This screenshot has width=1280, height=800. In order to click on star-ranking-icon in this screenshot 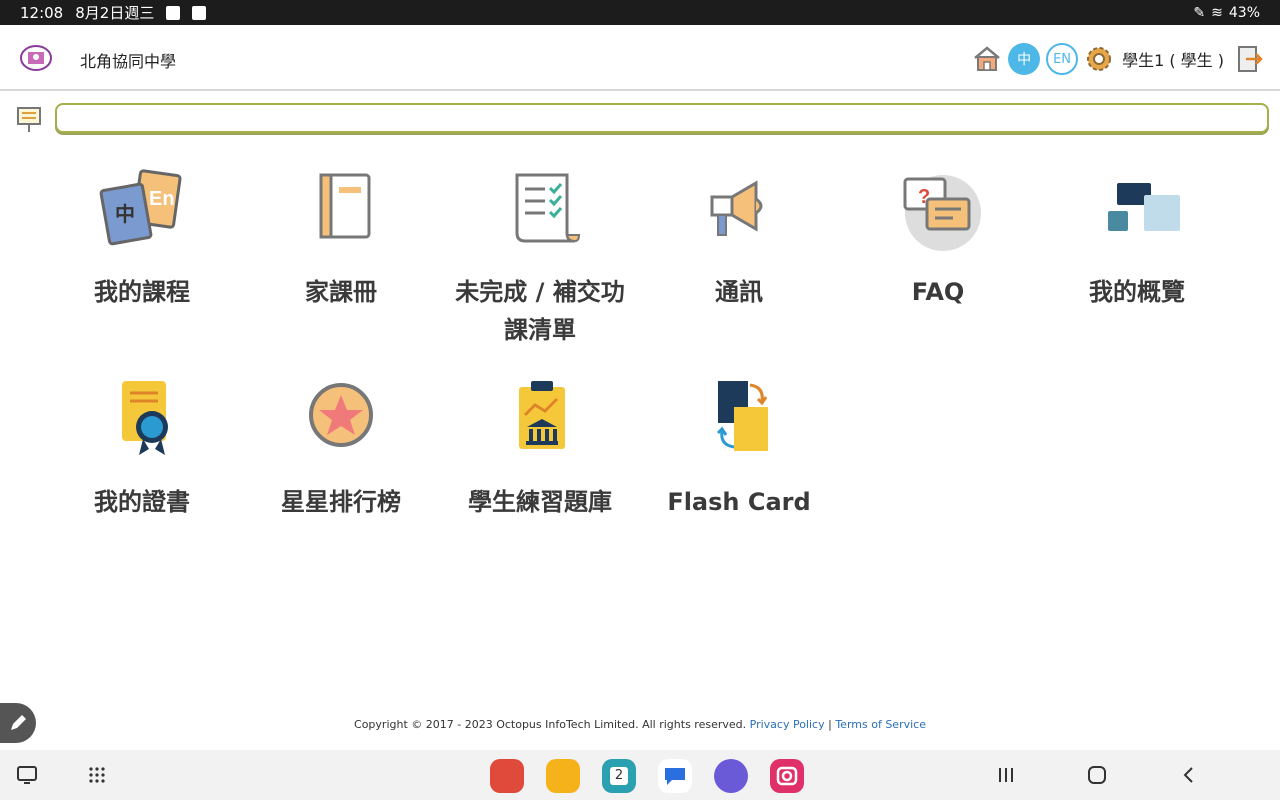, I will do `click(341, 415)`.